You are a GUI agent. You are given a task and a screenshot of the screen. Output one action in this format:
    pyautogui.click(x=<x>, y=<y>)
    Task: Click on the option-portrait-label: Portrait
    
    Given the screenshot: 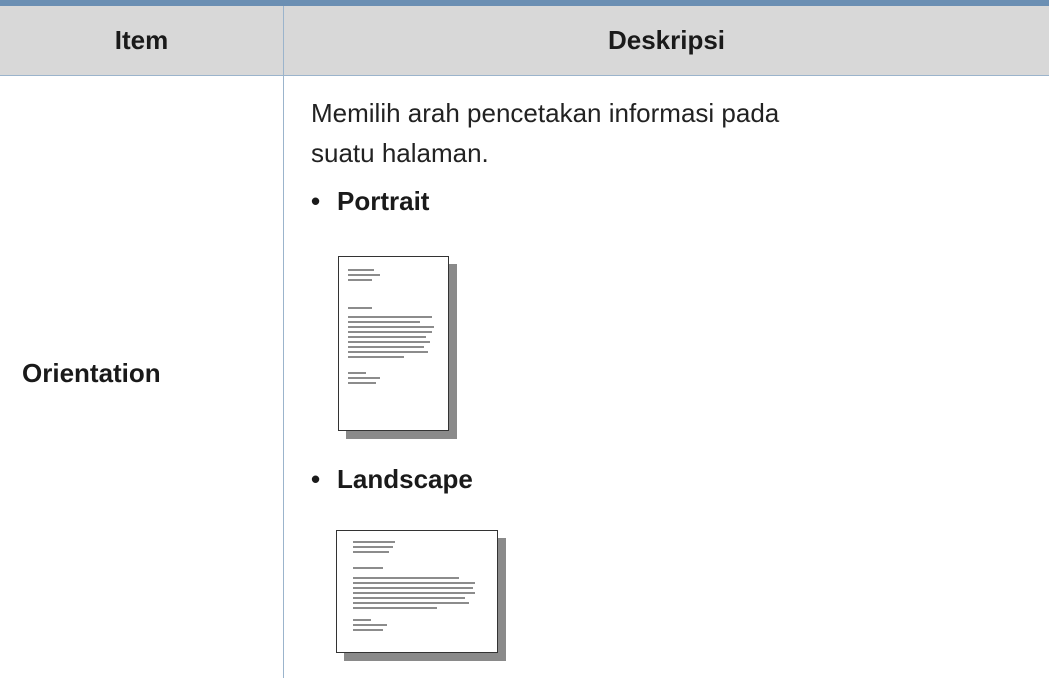 What is the action you would take?
    pyautogui.click(x=383, y=201)
    